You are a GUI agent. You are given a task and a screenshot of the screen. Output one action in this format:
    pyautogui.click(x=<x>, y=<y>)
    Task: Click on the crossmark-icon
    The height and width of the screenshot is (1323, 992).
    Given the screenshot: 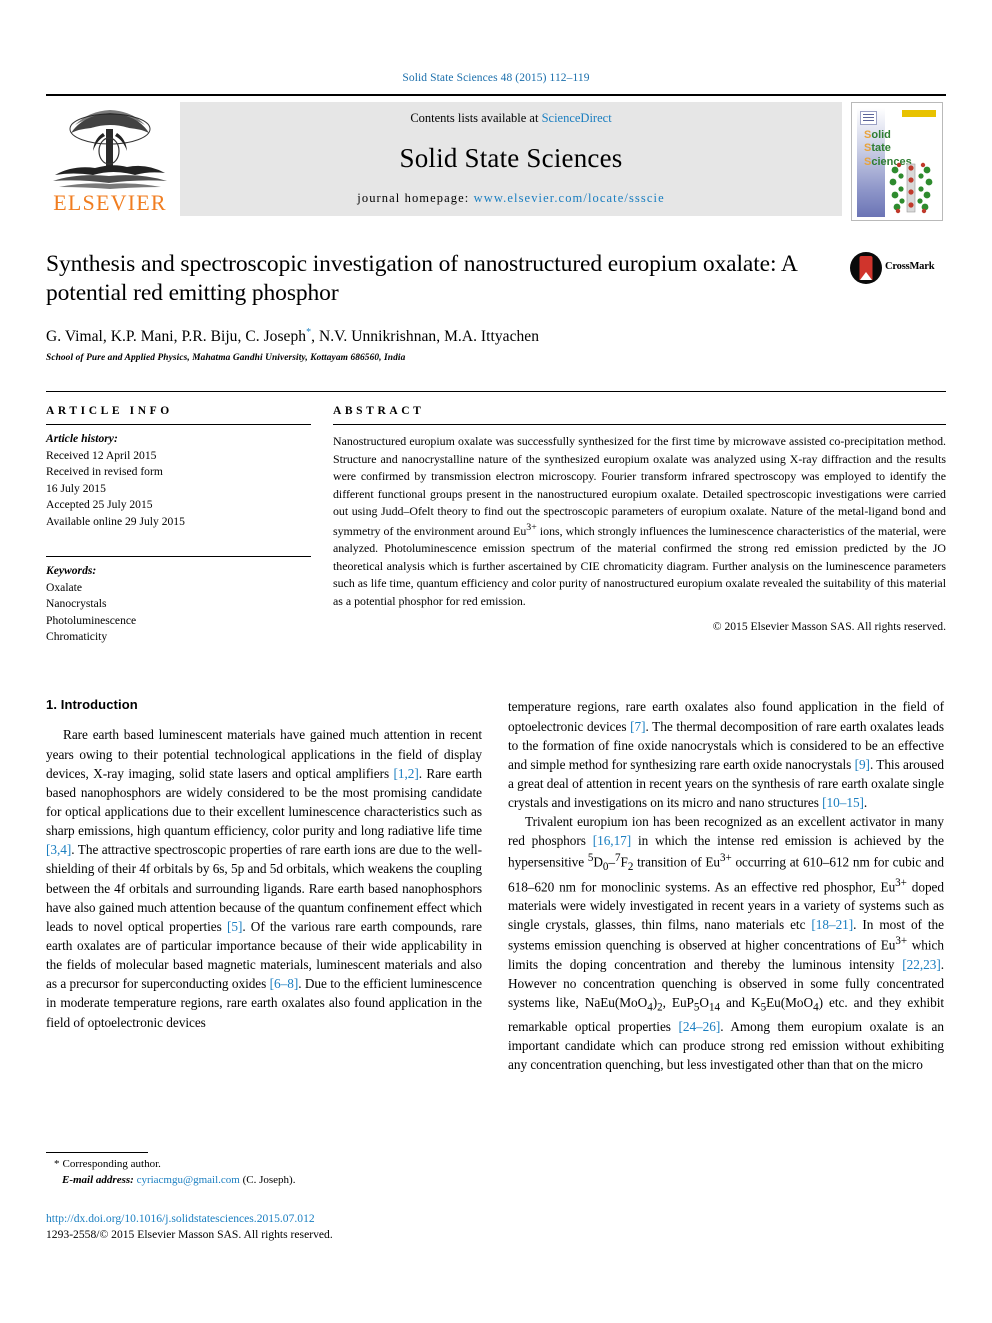 What is the action you would take?
    pyautogui.click(x=866, y=268)
    